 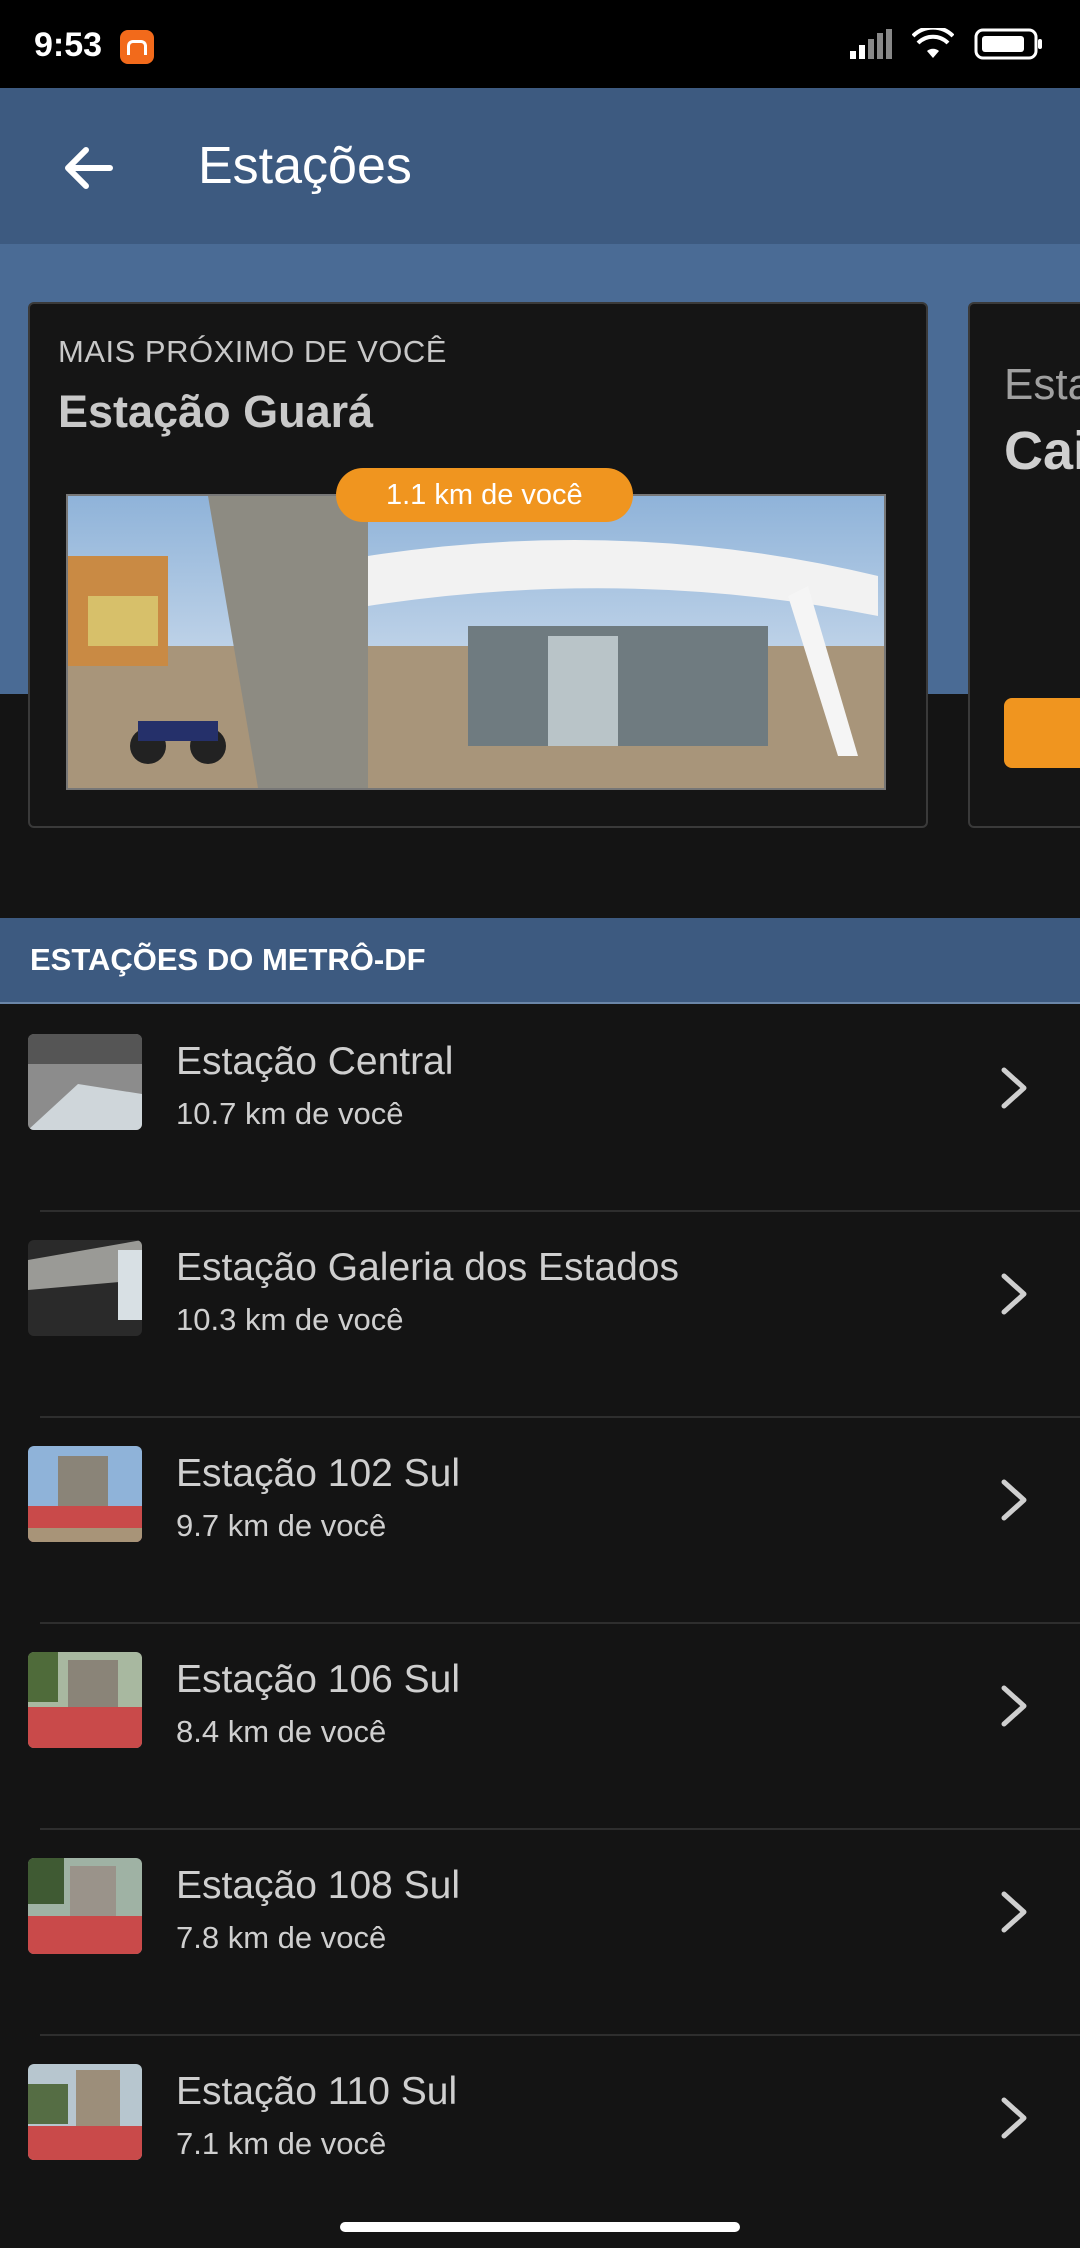 I want to click on mi-notification-icon, so click(x=137, y=47).